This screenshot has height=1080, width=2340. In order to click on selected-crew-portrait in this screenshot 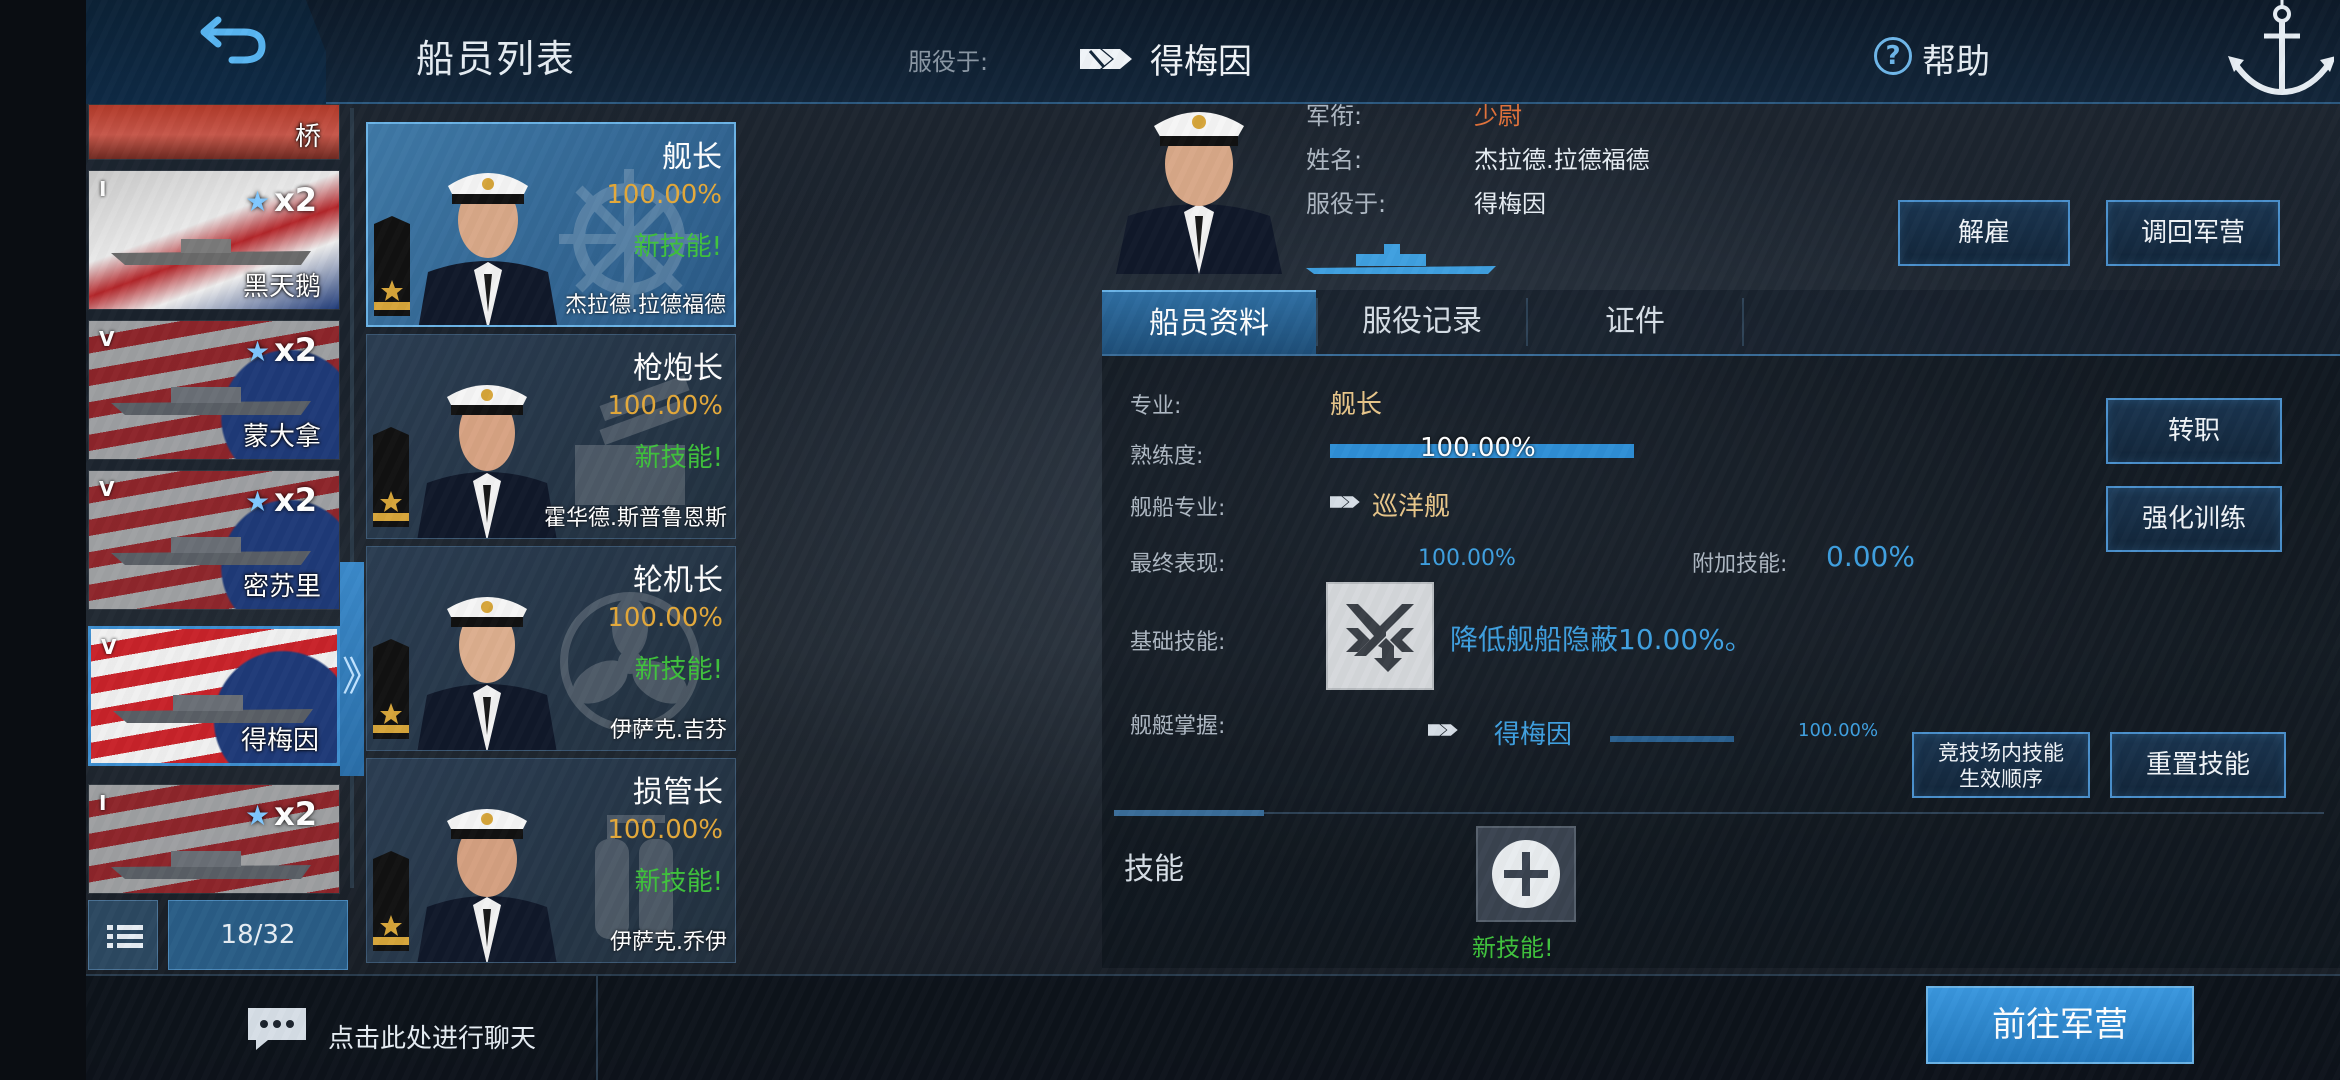, I will do `click(1199, 193)`.